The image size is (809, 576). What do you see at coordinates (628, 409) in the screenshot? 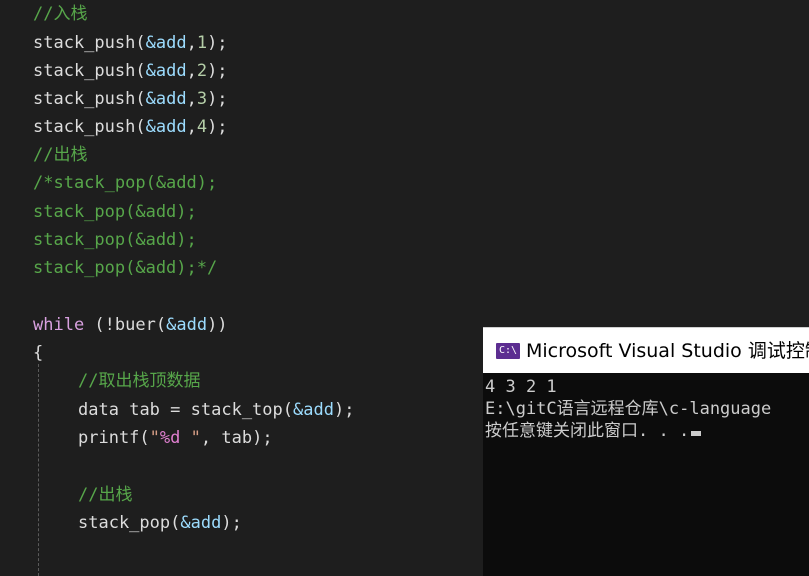
I see `console-line-path: E:\gitC语言远程仓库\c-language` at bounding box center [628, 409].